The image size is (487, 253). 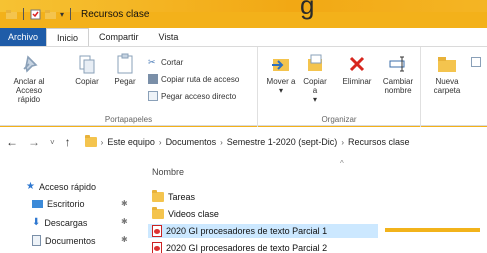 I want to click on list-item: 2020 GI procesadores de texto Parcial 2, so click(x=239, y=247).